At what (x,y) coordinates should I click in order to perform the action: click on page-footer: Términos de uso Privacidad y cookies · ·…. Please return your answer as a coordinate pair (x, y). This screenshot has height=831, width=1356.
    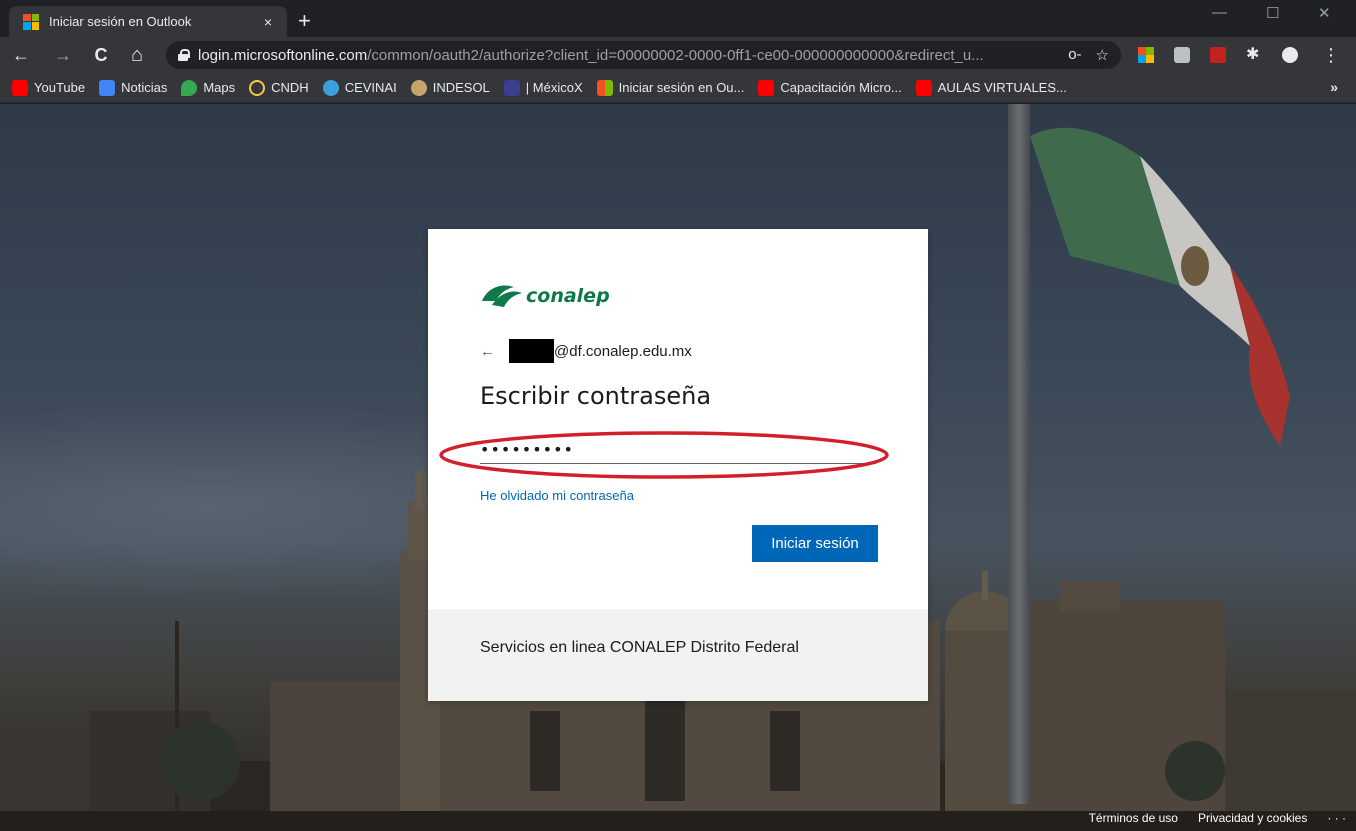
    Looking at the image, I should click on (1222, 818).